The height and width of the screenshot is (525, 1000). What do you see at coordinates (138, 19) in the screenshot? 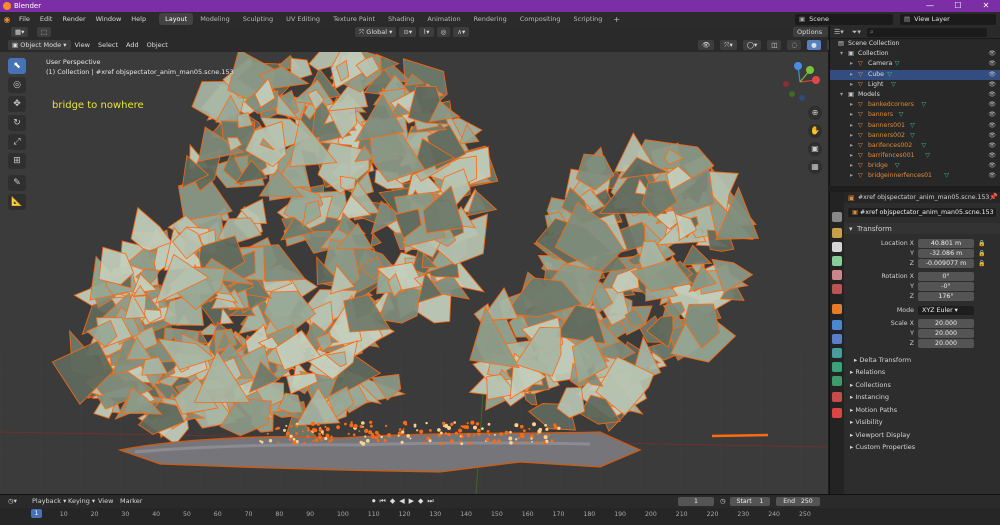
I see `menu-help: Help` at bounding box center [138, 19].